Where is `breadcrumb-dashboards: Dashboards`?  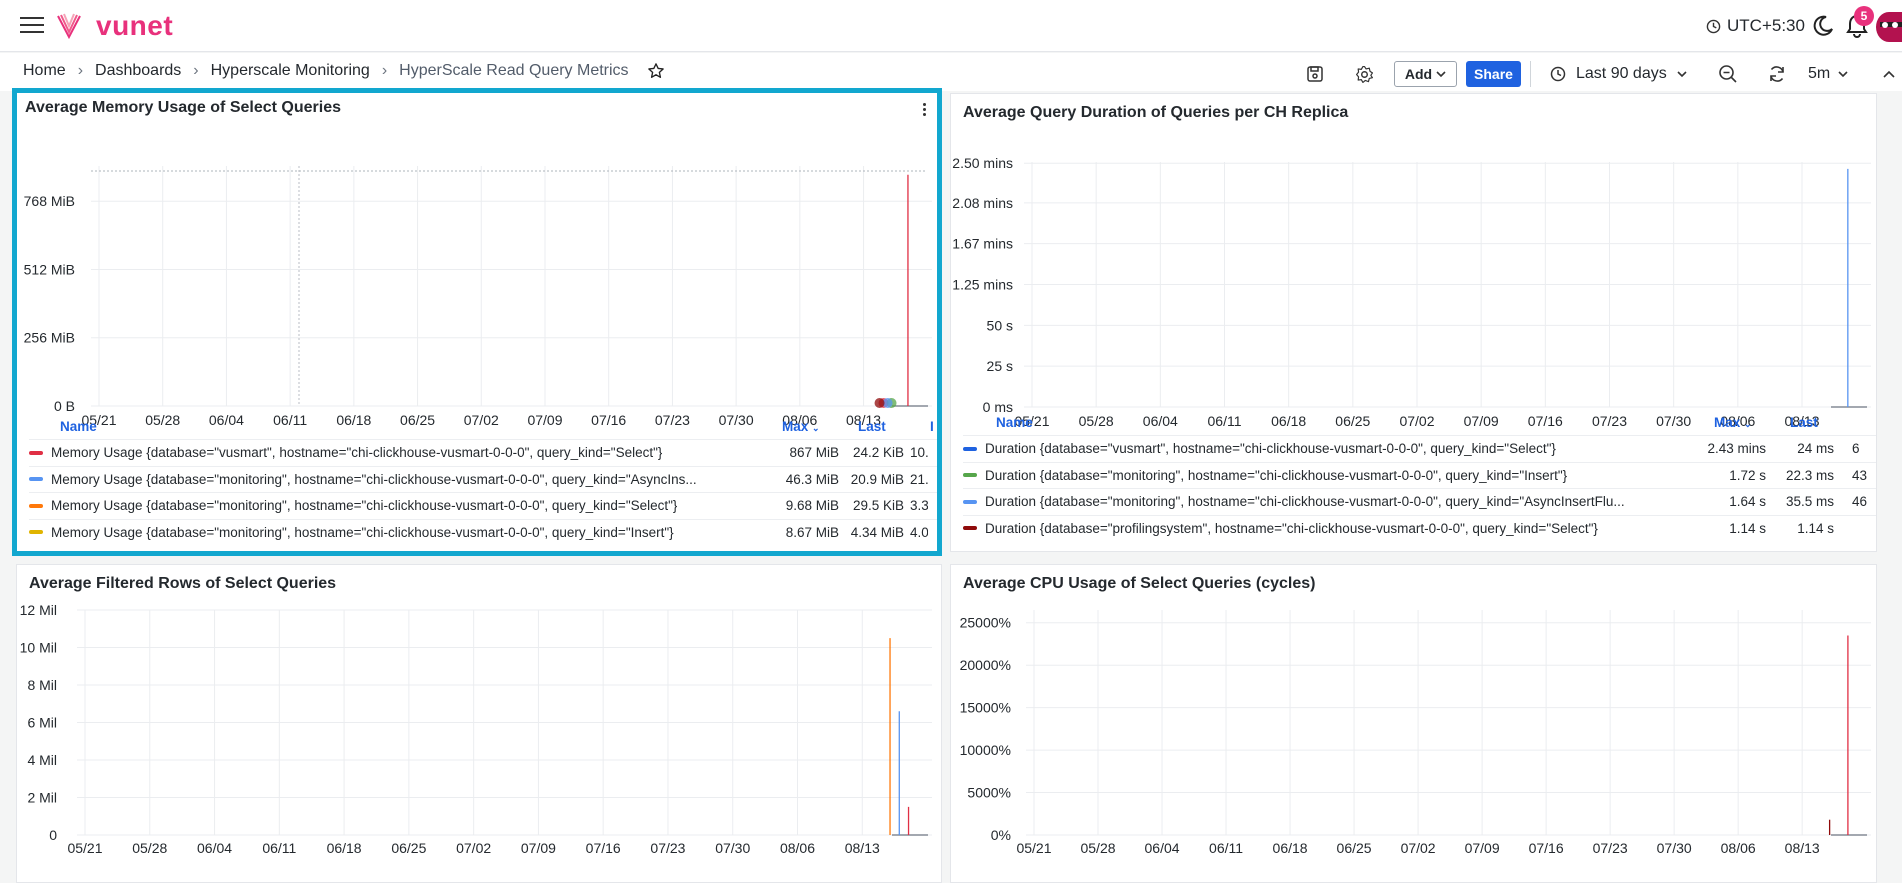
breadcrumb-dashboards: Dashboards is located at coordinates (138, 71).